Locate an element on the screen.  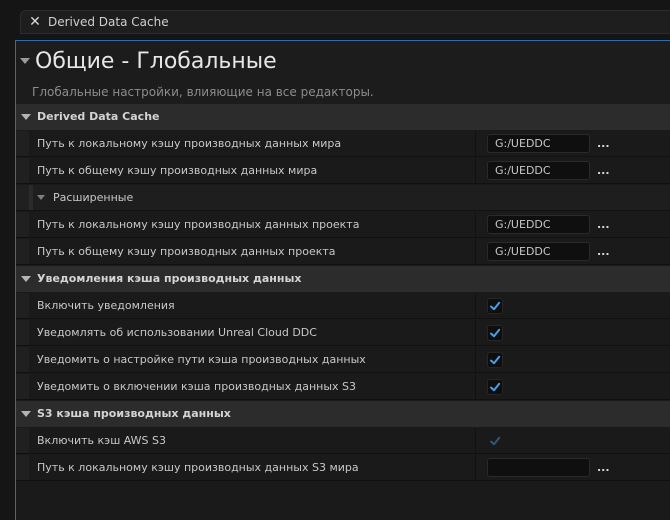
property-label: Включить кэш AWS S3 is located at coordinates (102, 440).